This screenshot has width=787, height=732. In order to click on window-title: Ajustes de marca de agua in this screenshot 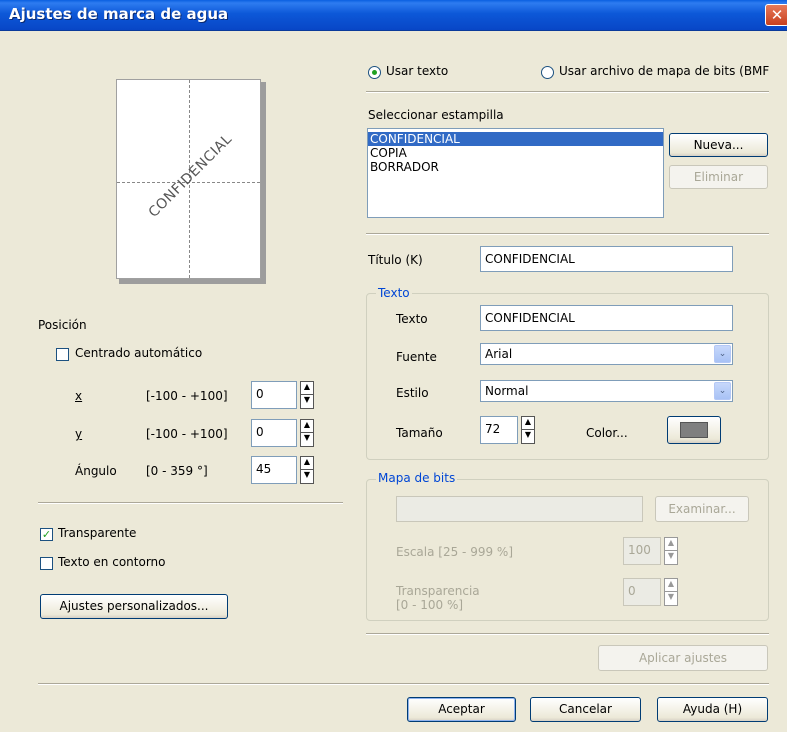, I will do `click(119, 14)`.